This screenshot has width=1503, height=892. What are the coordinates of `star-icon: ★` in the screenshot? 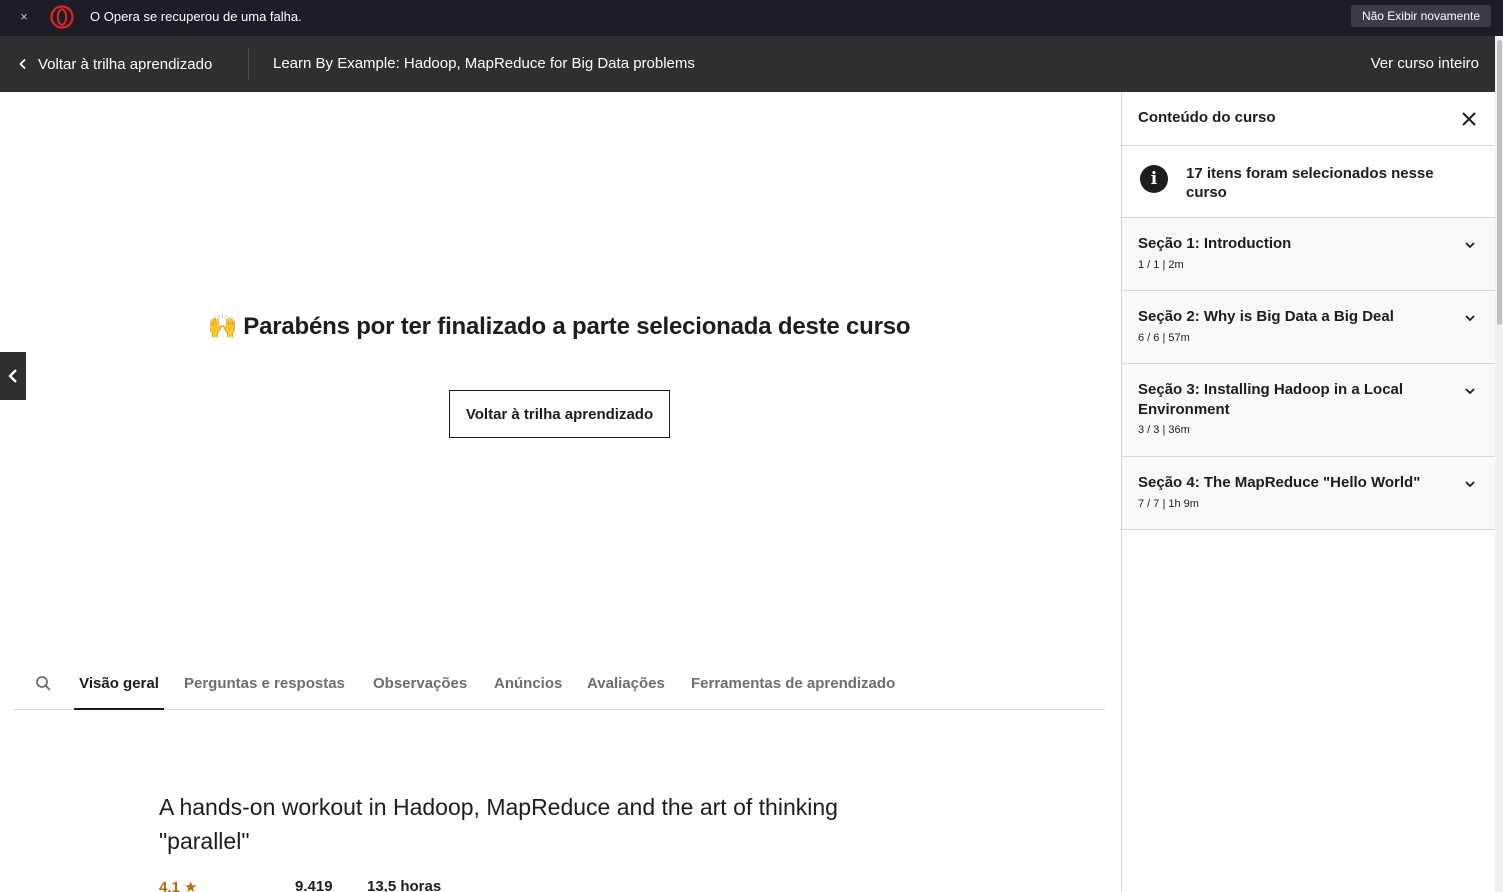 It's located at (191, 885).